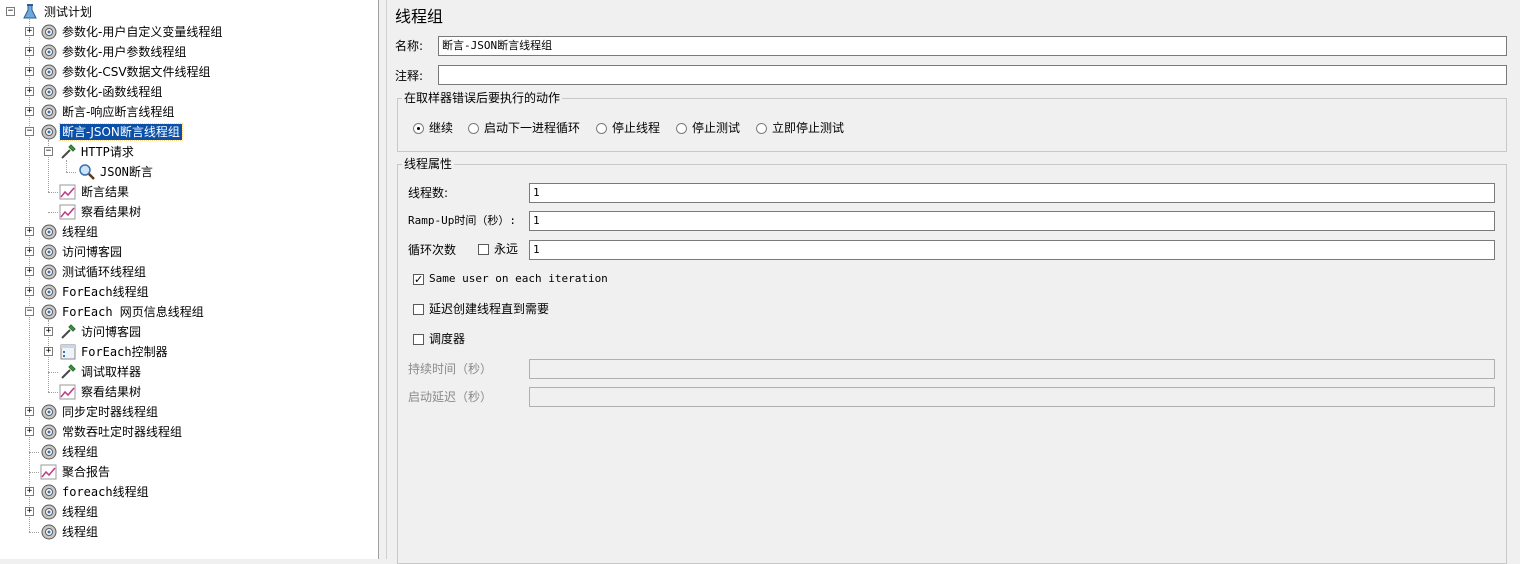  I want to click on tree-item-foreach-controller: + ForEach控制器, so click(189, 352).